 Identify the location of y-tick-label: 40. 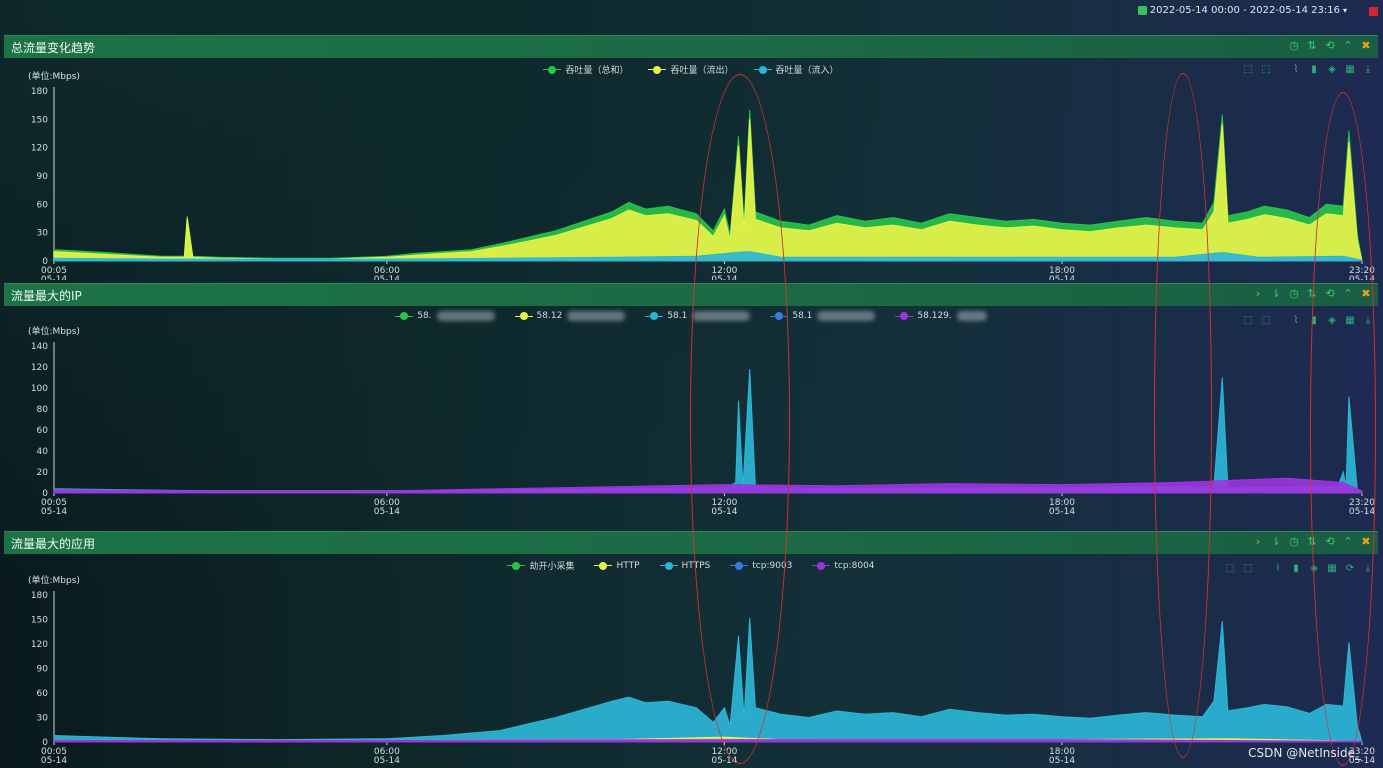
(43, 452).